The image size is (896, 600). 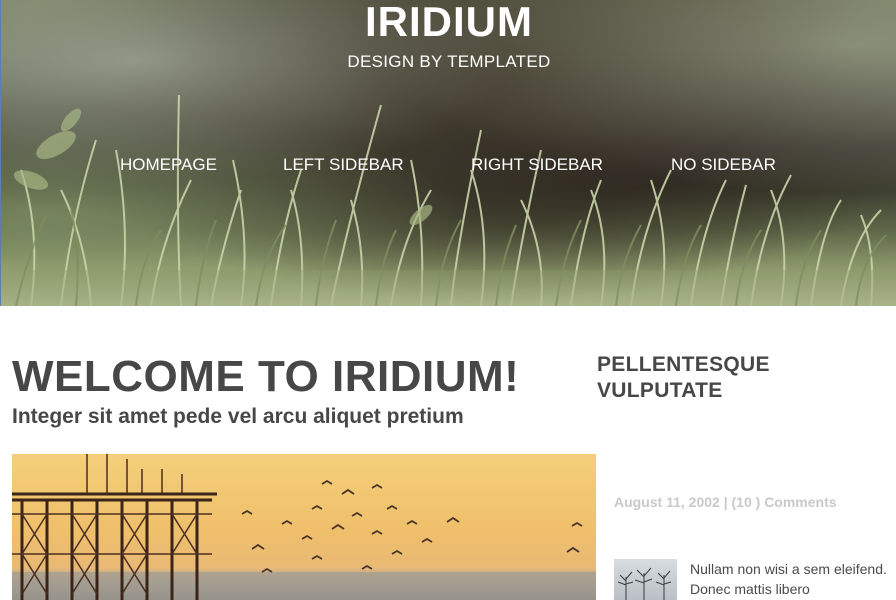 I want to click on nav-link-left-sidebar: LEFT SIDEBAR, so click(x=343, y=165).